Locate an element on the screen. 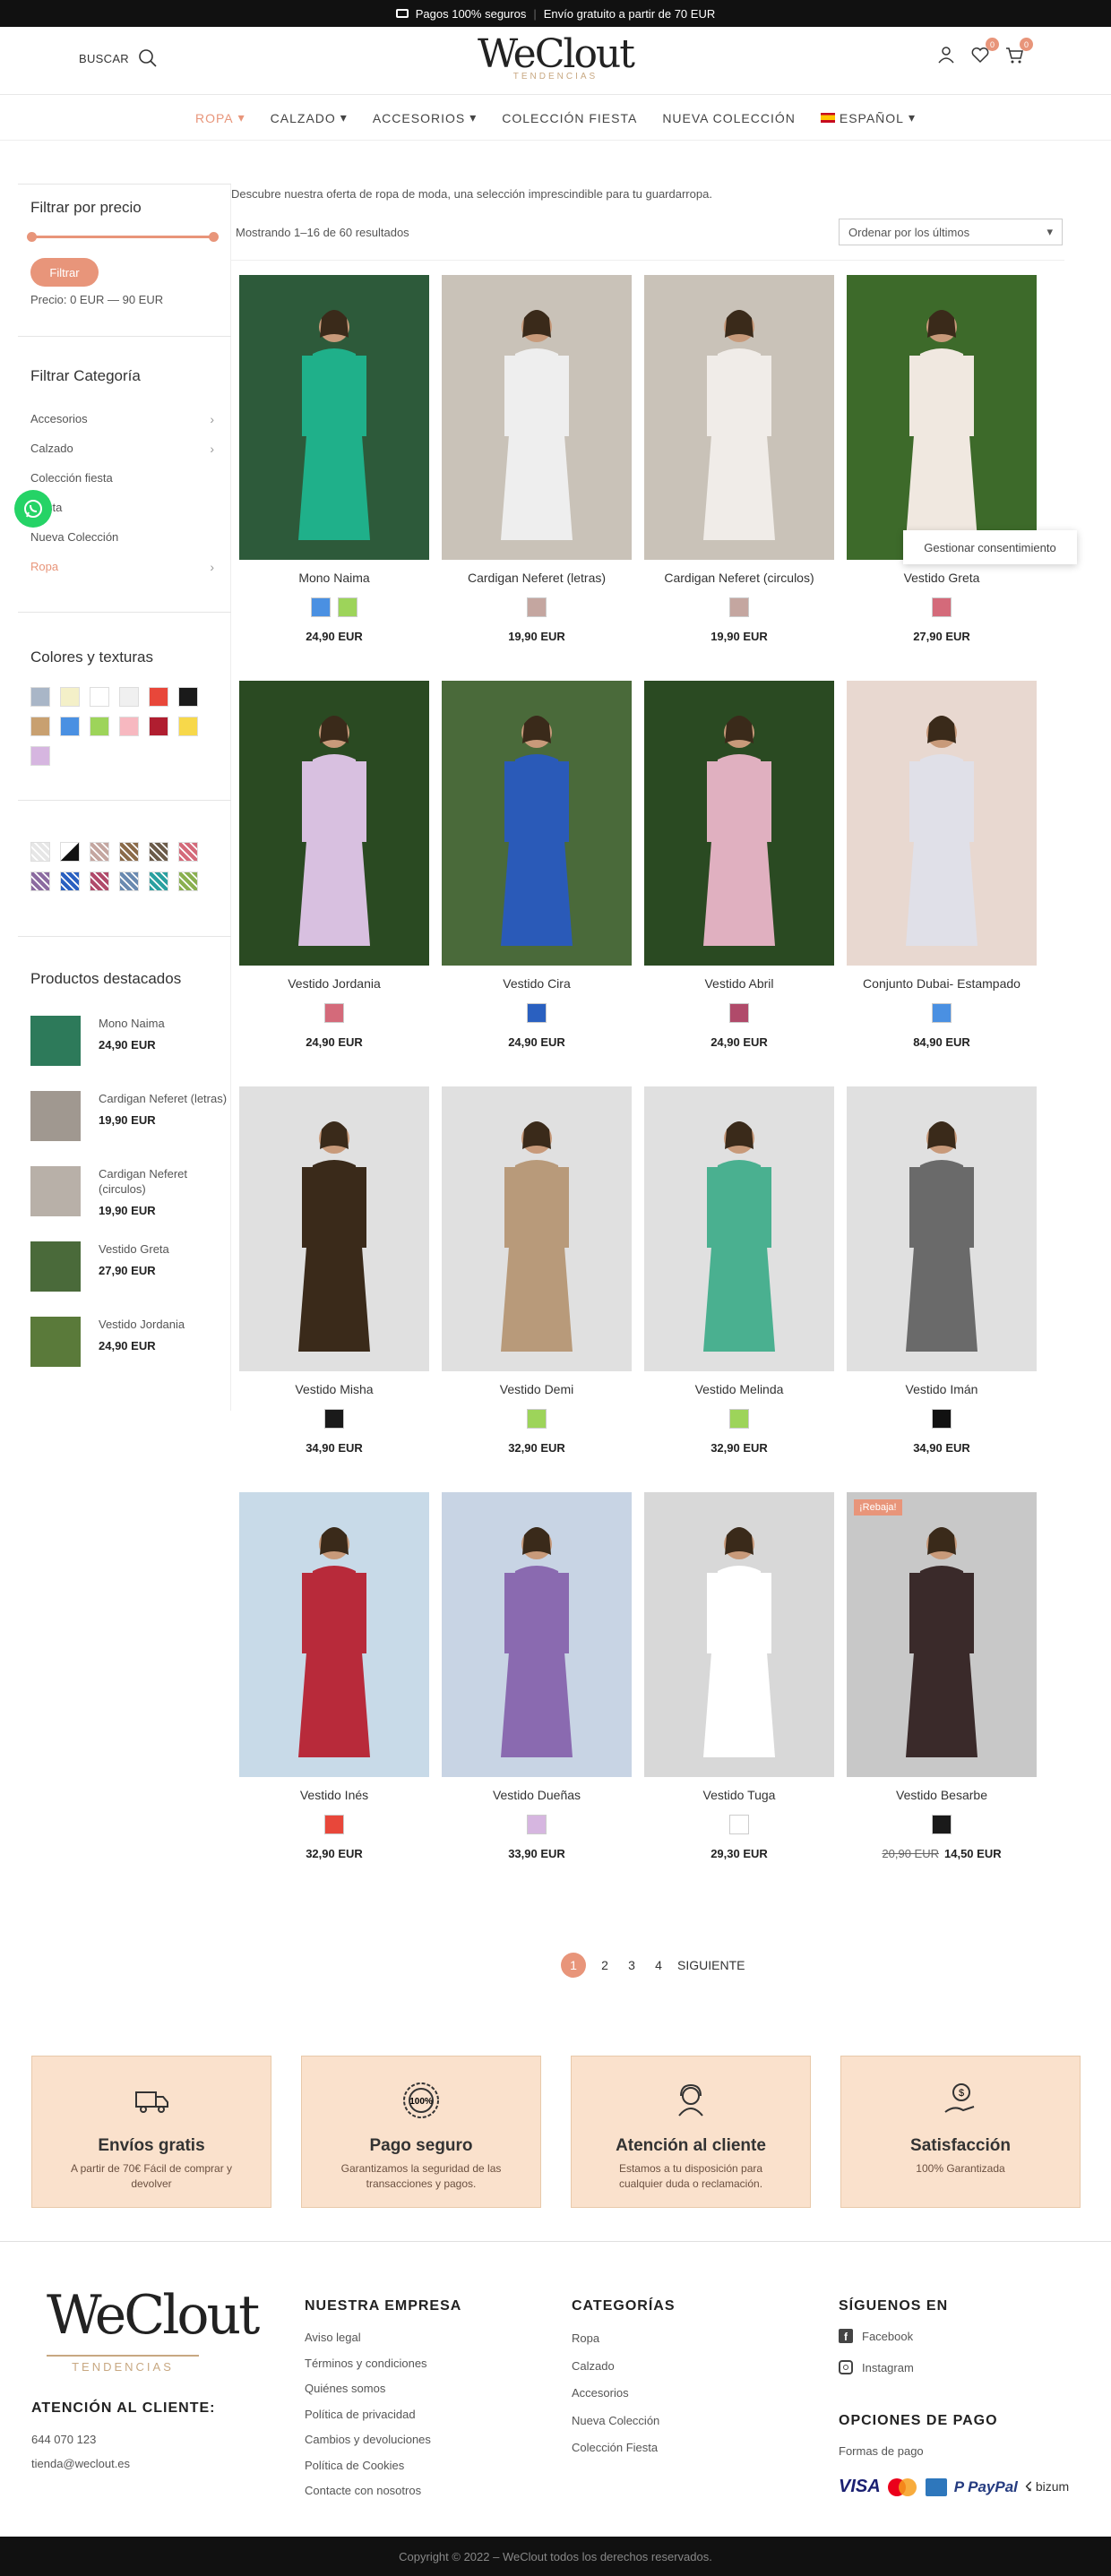  featured-product: Vestido Jordania 24,90 EUR is located at coordinates (131, 1342).